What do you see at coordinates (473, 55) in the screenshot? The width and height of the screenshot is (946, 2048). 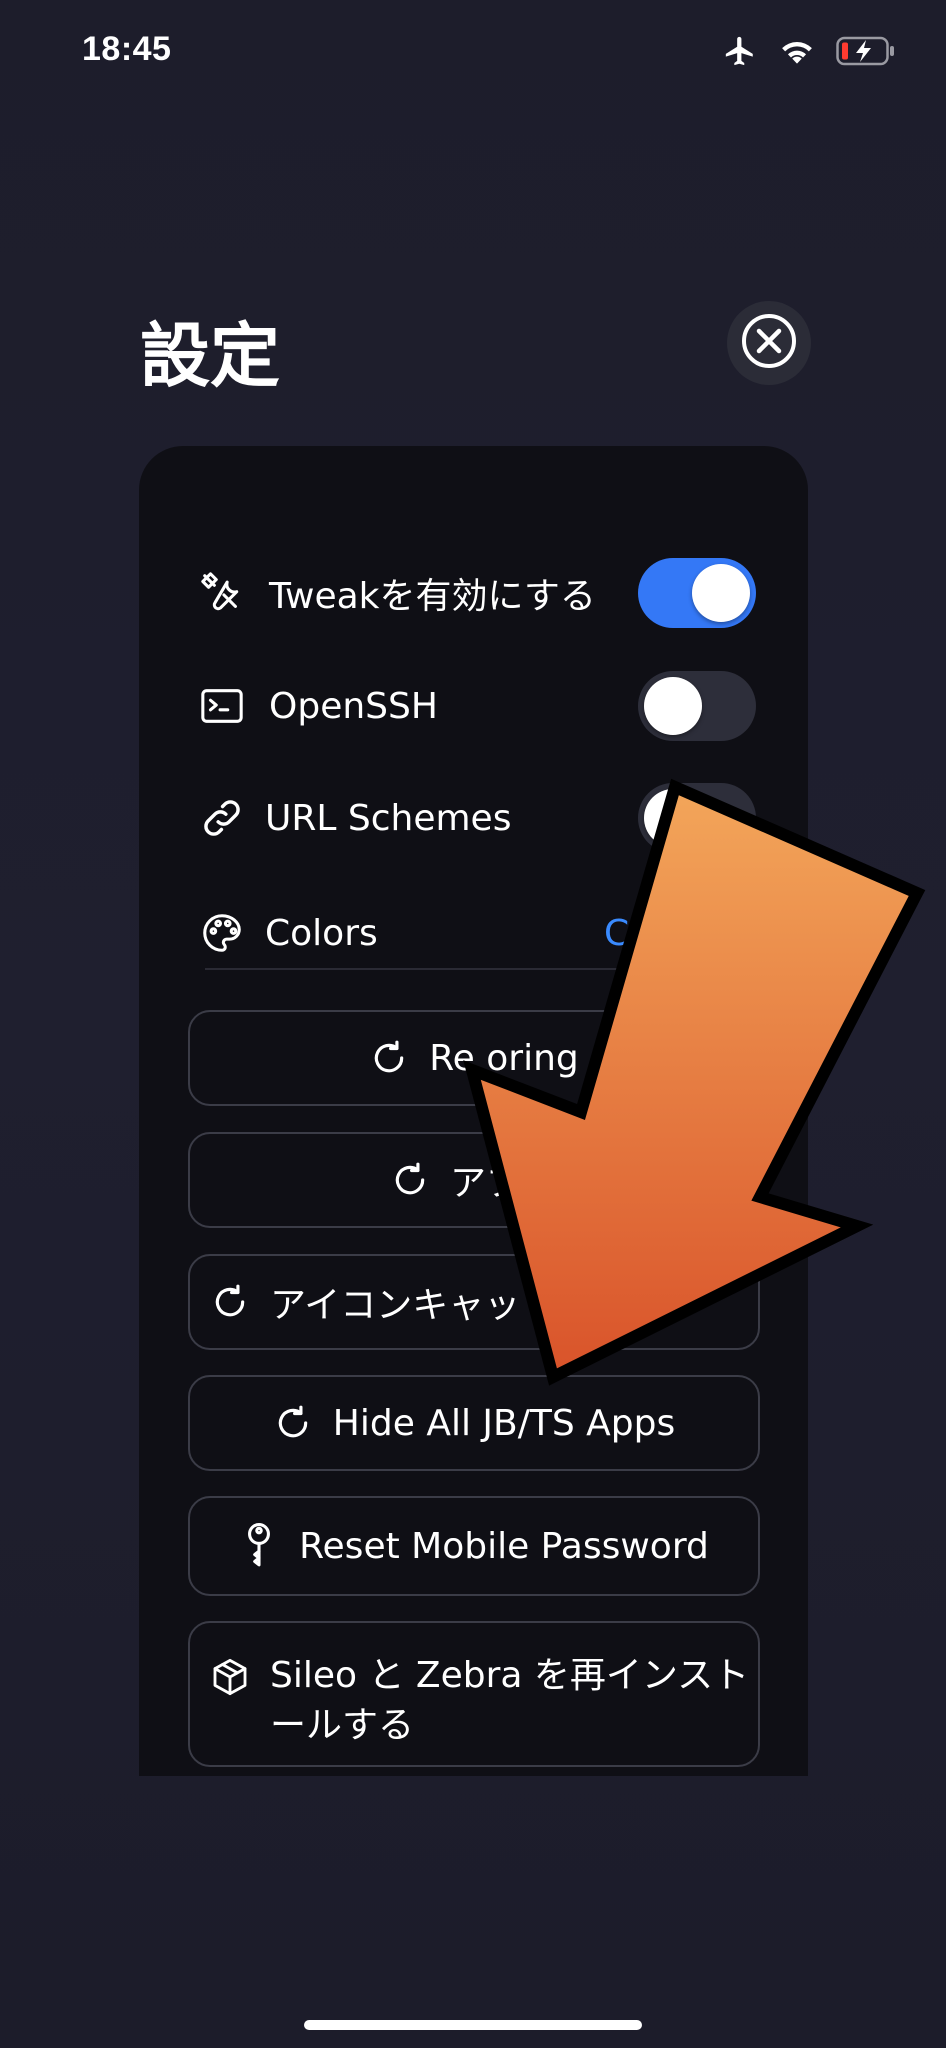 I see `status-bar: 18:45` at bounding box center [473, 55].